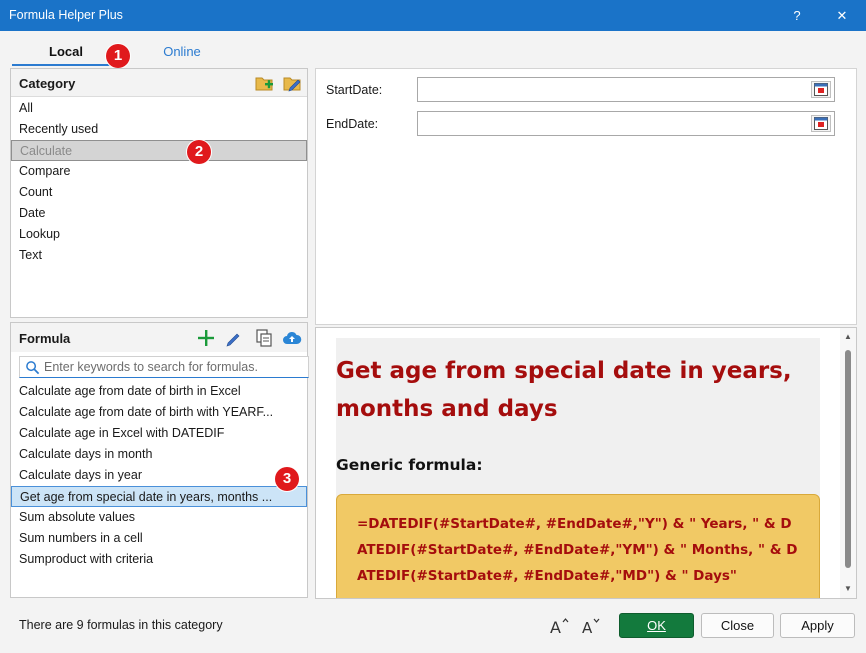  What do you see at coordinates (33, 368) in the screenshot?
I see `search-icon` at bounding box center [33, 368].